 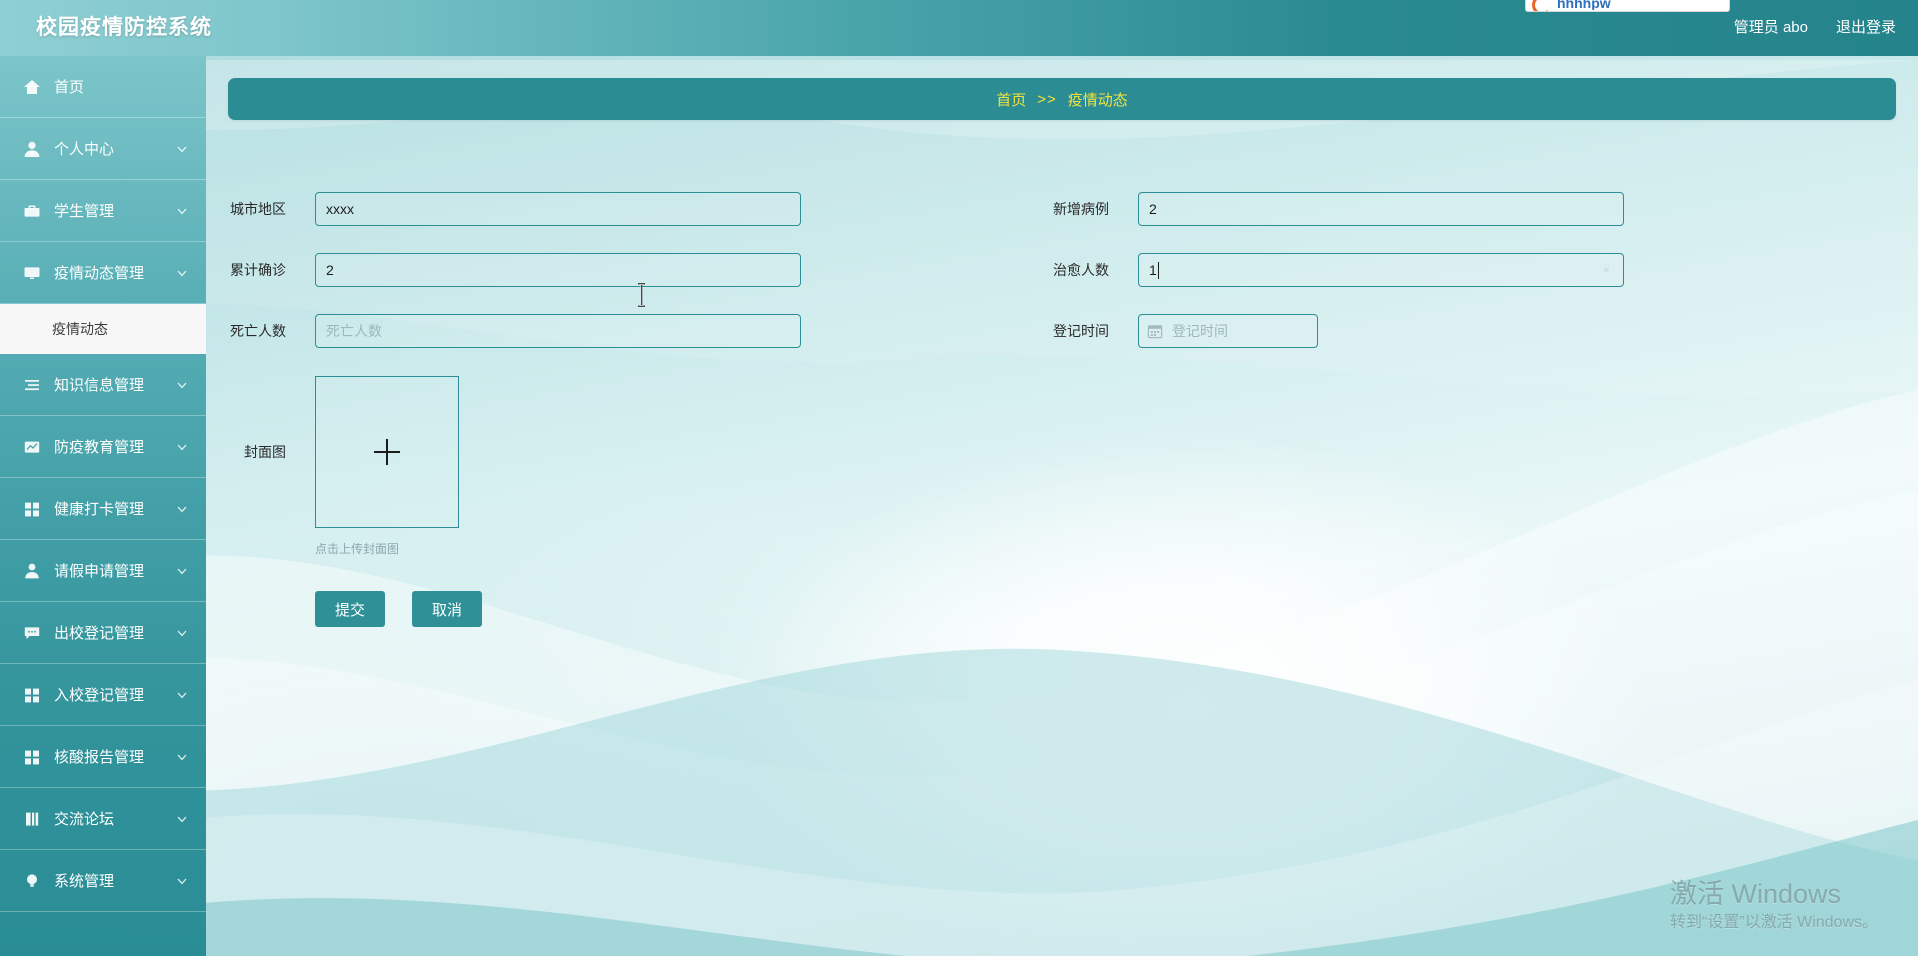 What do you see at coordinates (354, 331) in the screenshot?
I see `death-count-placeholder: 死亡人数` at bounding box center [354, 331].